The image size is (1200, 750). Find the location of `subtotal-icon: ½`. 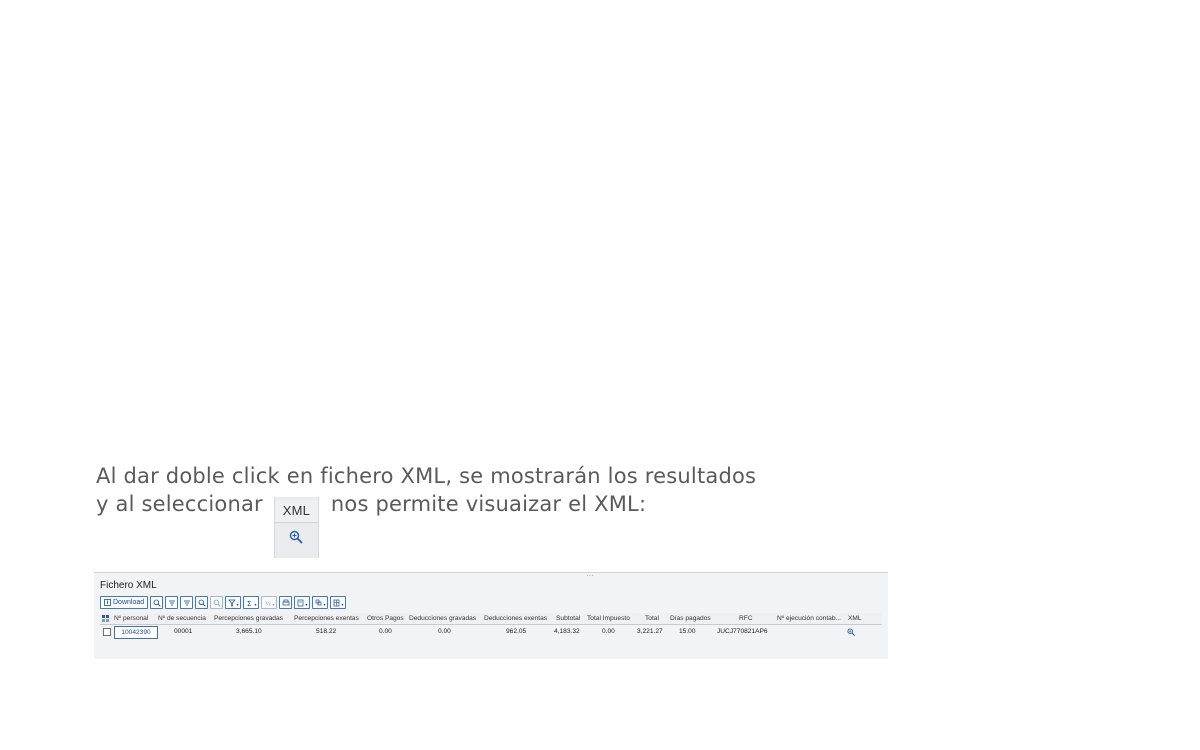

subtotal-icon: ½ is located at coordinates (270, 604).